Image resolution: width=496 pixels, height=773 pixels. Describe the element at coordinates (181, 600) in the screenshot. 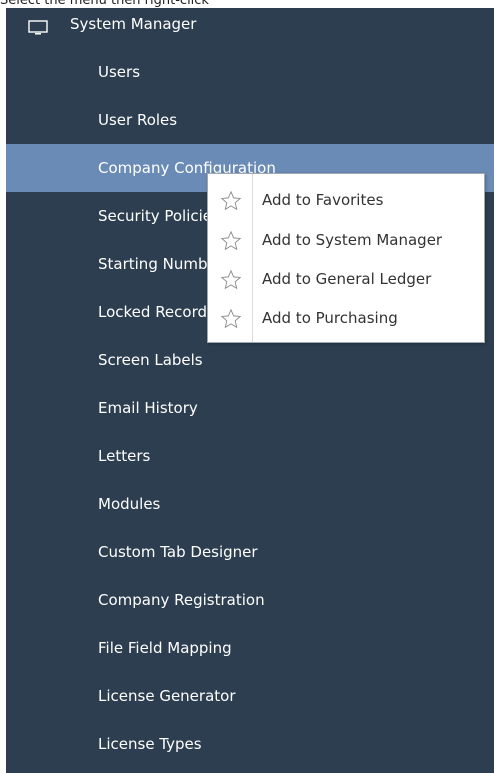

I see `sidebar-item-label: Company Registration` at that location.